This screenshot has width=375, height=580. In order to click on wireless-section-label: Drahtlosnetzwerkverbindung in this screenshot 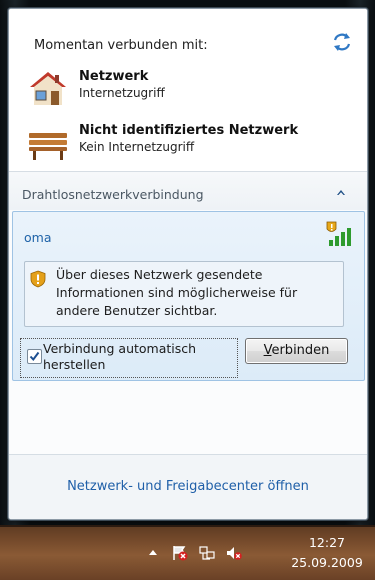, I will do `click(113, 194)`.